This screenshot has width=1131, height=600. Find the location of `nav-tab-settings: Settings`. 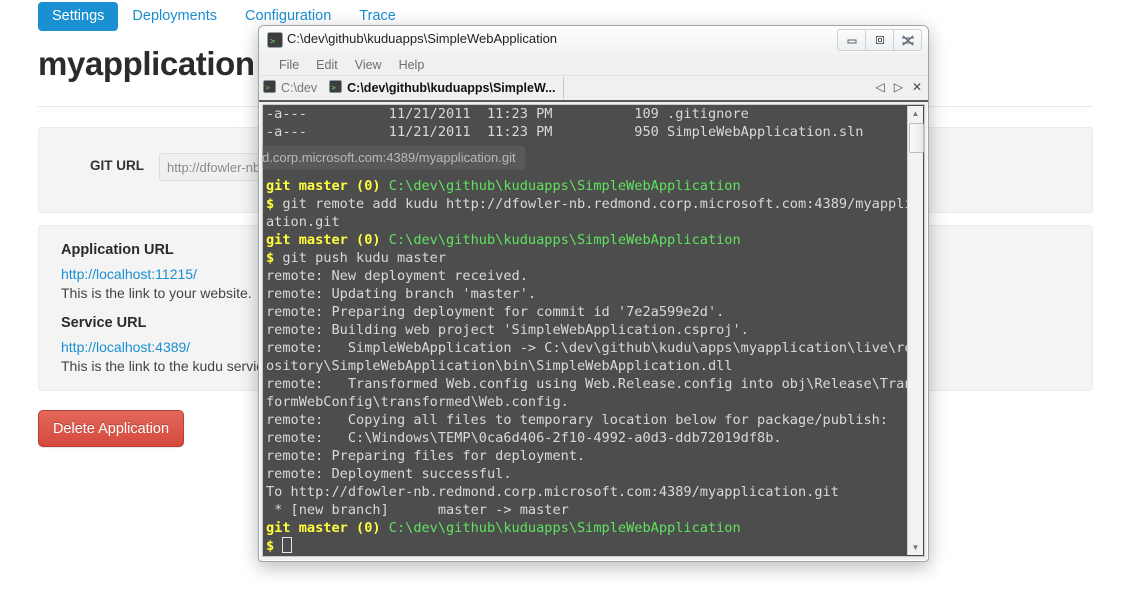

nav-tab-settings: Settings is located at coordinates (78, 16).